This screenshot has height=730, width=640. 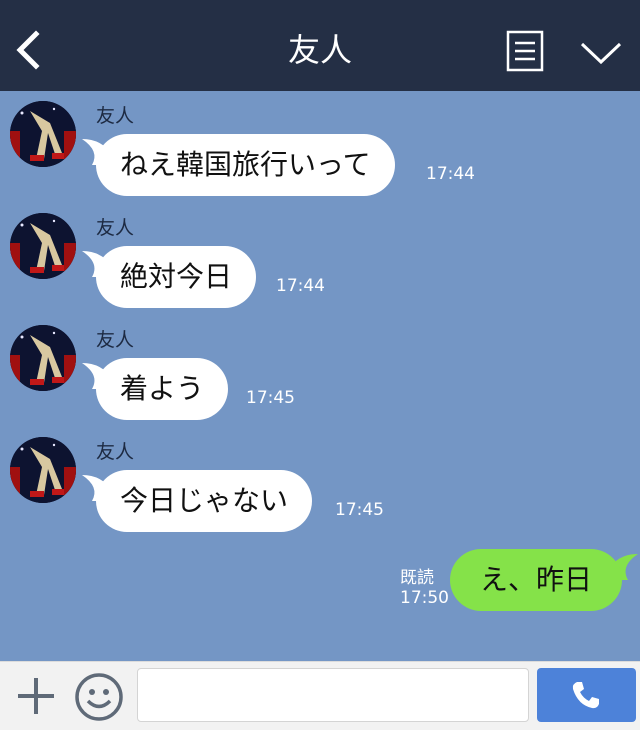 What do you see at coordinates (333, 695) in the screenshot?
I see `message-input` at bounding box center [333, 695].